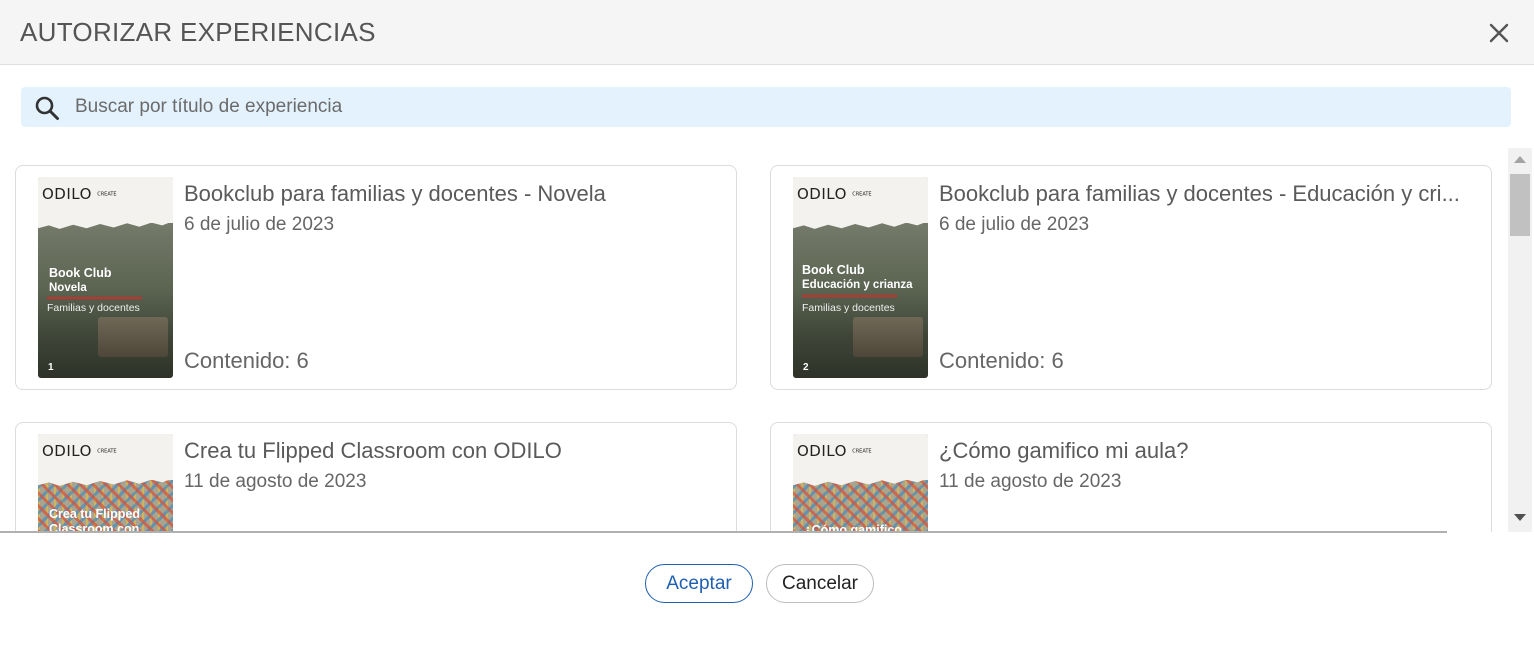  What do you see at coordinates (1520, 159) in the screenshot?
I see `scroll-up-arrow-icon` at bounding box center [1520, 159].